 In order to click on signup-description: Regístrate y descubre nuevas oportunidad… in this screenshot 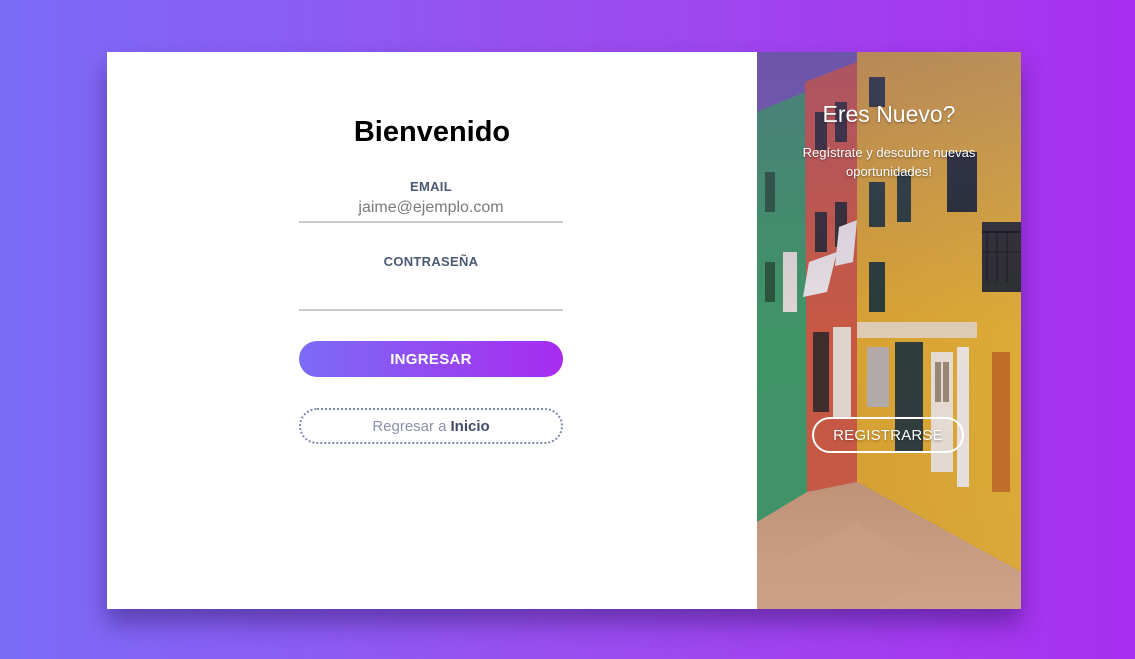, I will do `click(889, 162)`.